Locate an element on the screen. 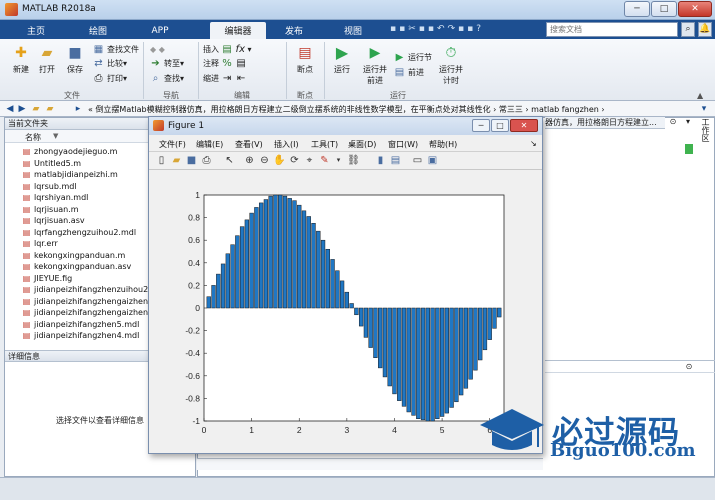 This screenshot has width=715, height=500. legend-icon: ▤ is located at coordinates (395, 160).